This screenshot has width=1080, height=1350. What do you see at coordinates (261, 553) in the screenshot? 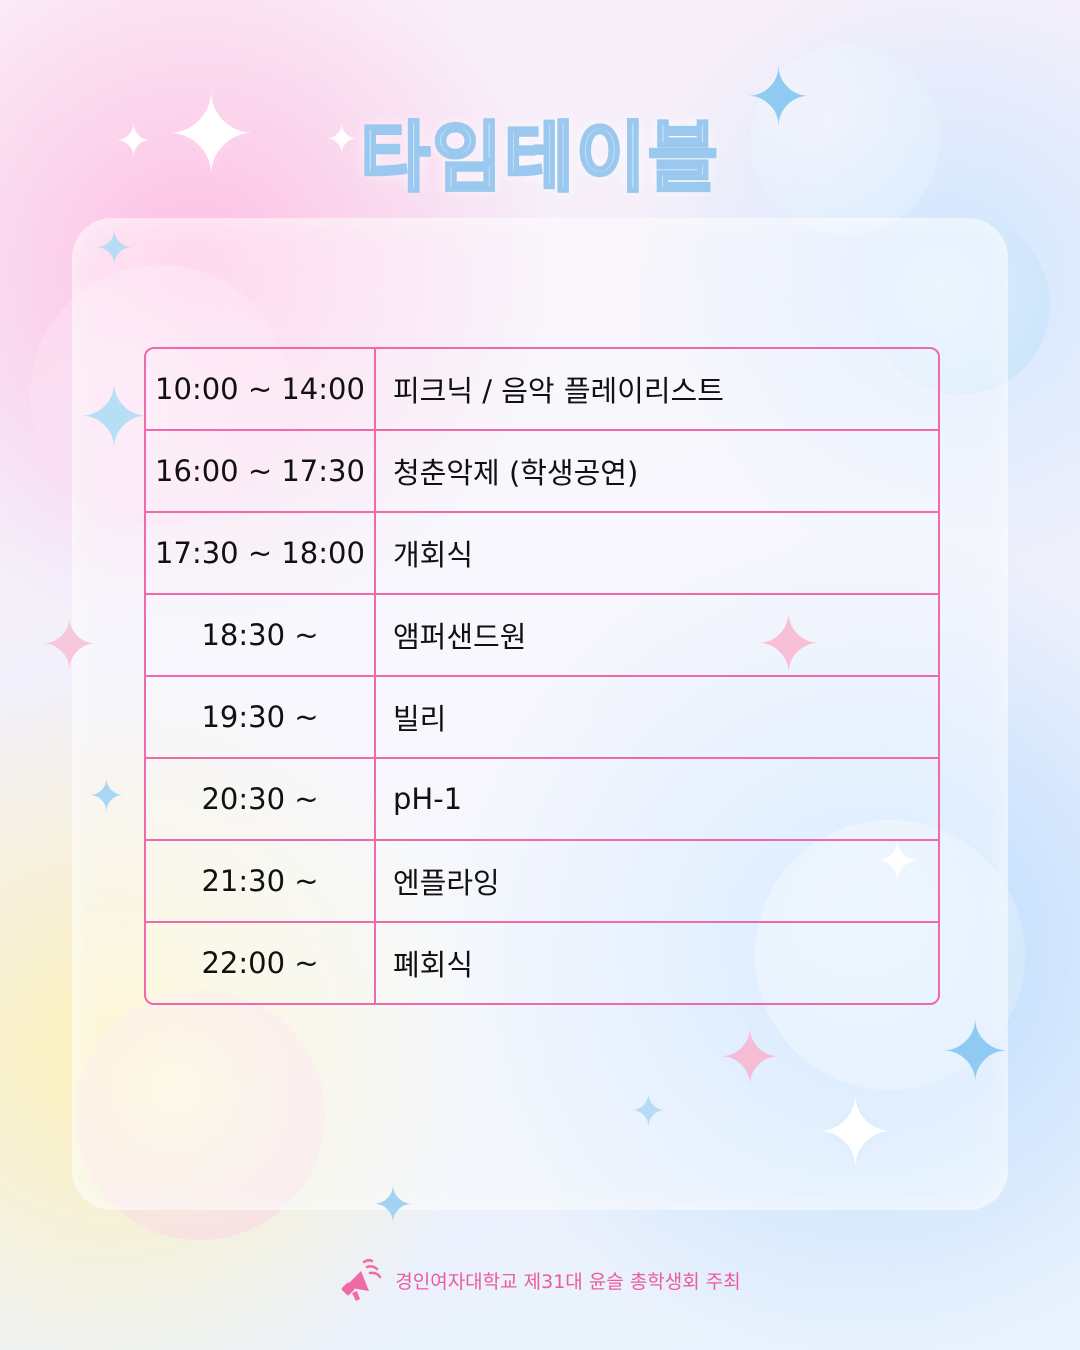
I see `time-cell: 17:30 ~ 18:00` at bounding box center [261, 553].